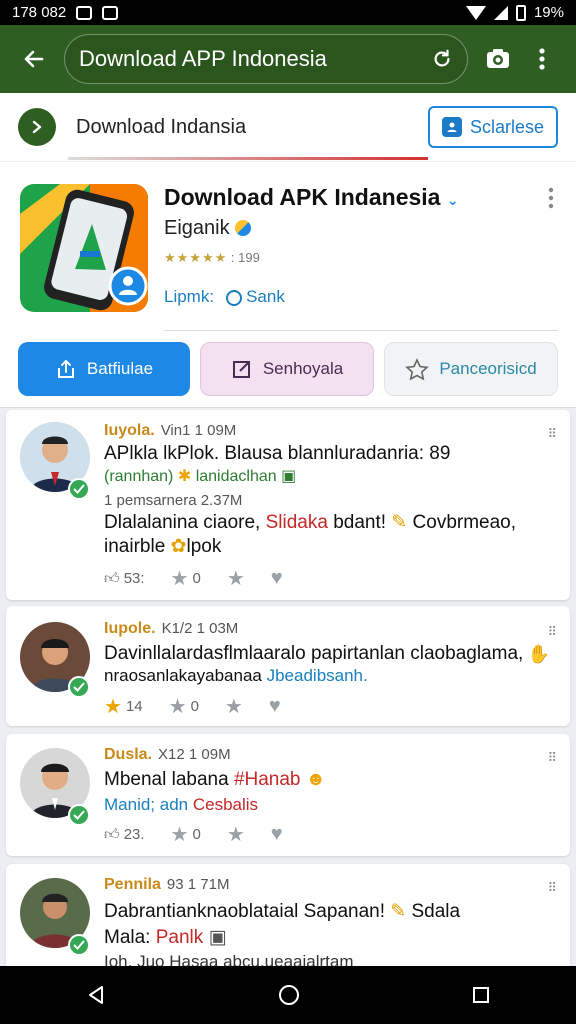  I want to click on app-logo-icon, so click(84, 248).